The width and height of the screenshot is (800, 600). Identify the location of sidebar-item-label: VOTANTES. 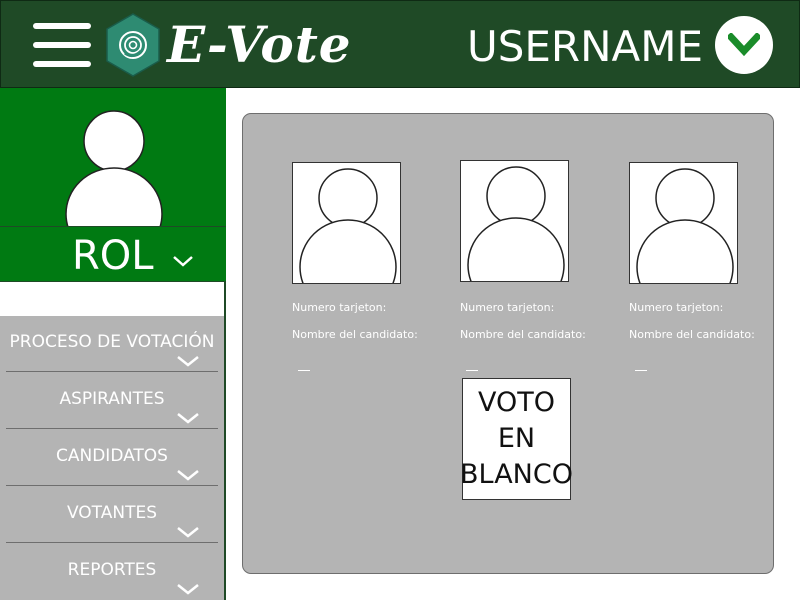
(112, 513).